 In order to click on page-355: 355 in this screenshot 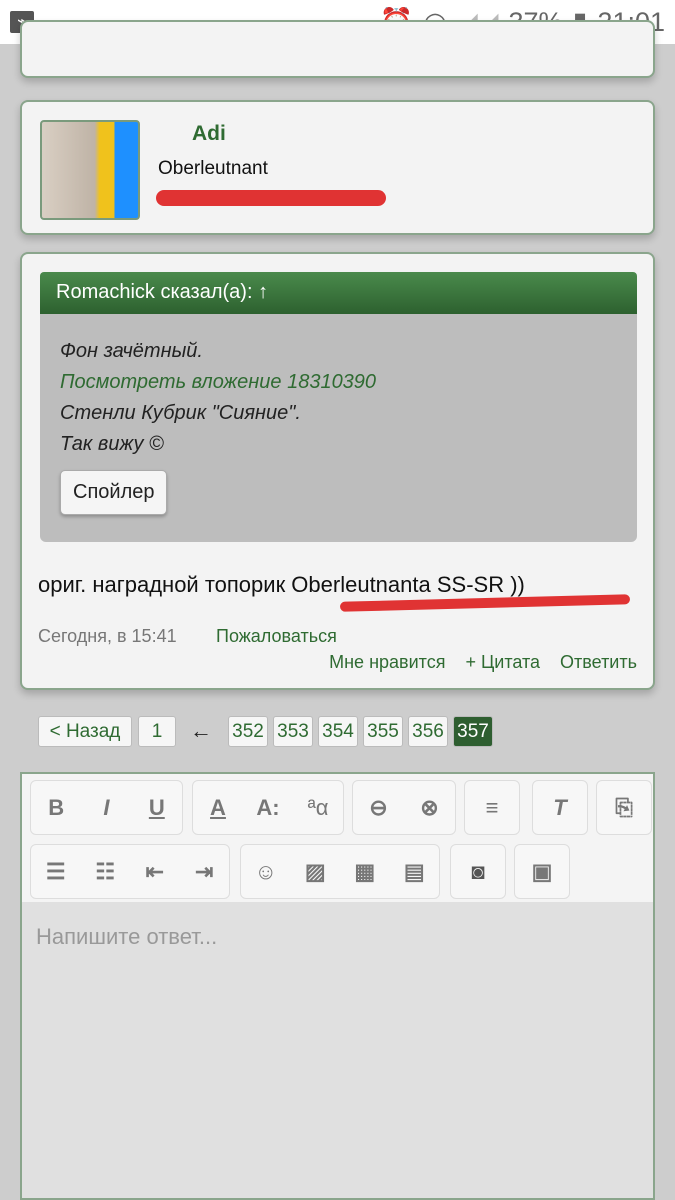, I will do `click(383, 731)`.